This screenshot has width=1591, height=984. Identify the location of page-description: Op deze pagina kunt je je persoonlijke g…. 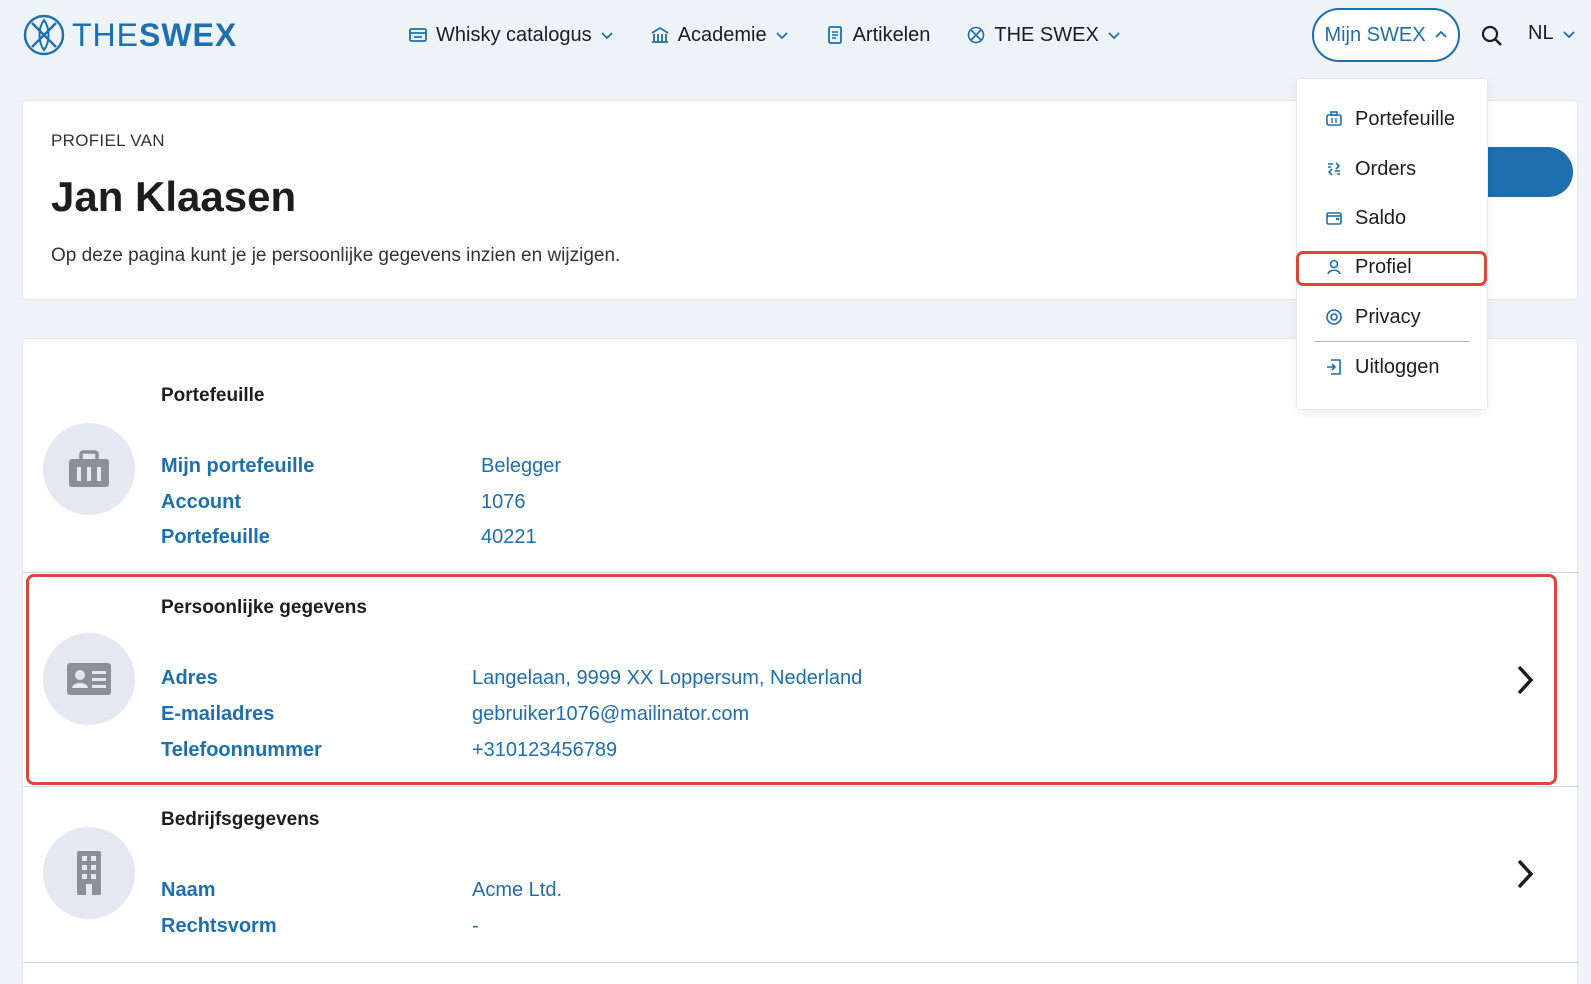
(336, 255).